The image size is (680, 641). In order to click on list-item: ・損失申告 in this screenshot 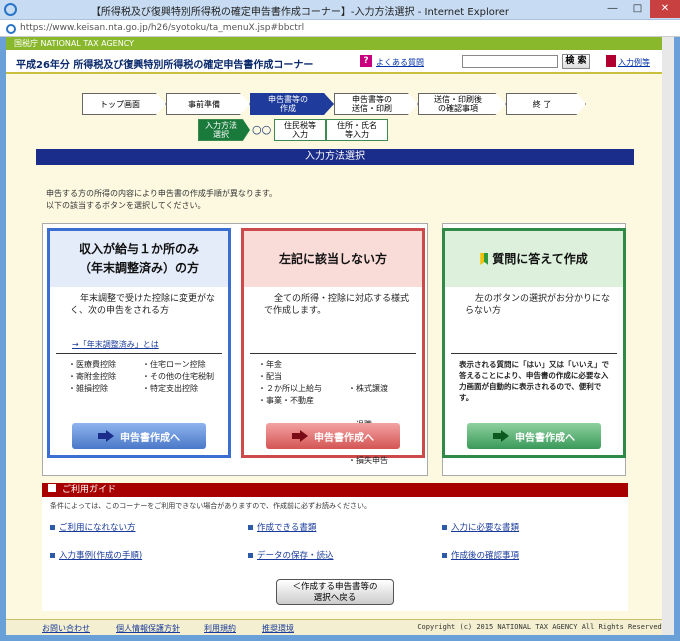, I will do `click(368, 460)`.